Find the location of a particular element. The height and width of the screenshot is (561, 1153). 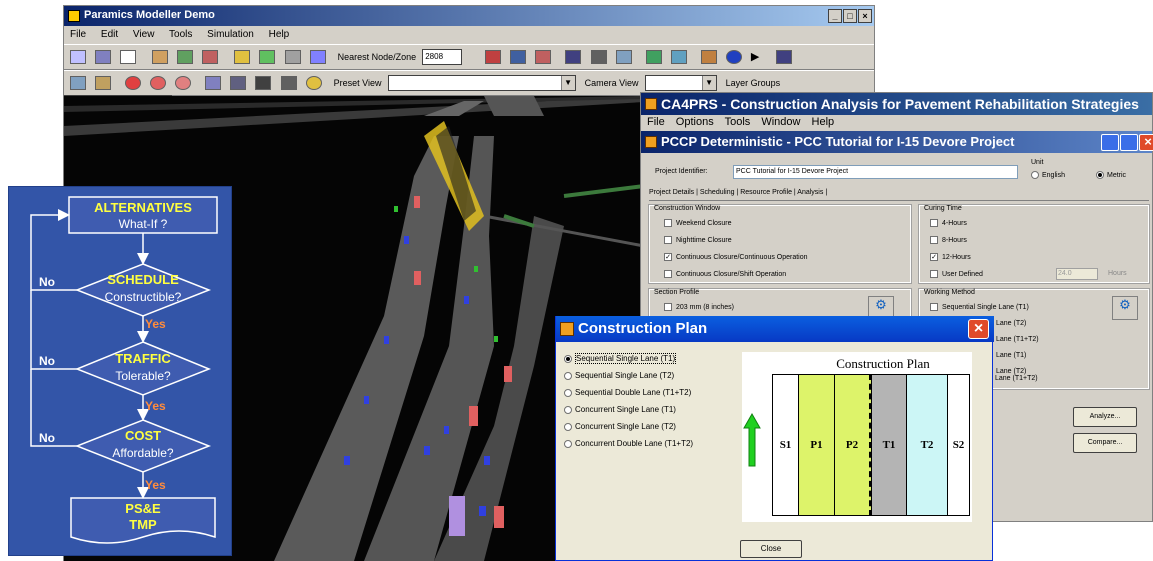

close-button: Close is located at coordinates (771, 549).